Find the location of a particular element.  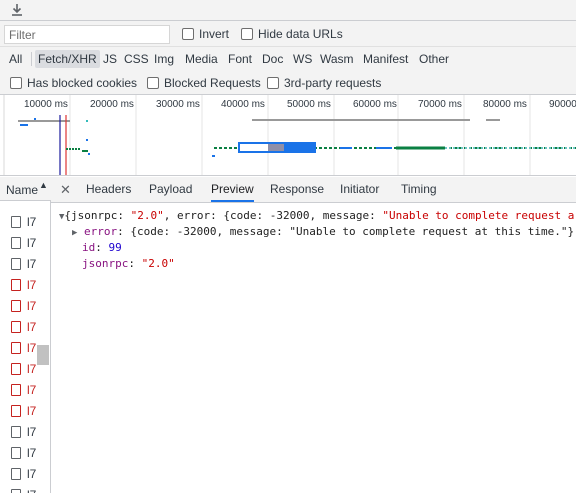

json-jsonrpc-value: "2.0" is located at coordinates (158, 263).